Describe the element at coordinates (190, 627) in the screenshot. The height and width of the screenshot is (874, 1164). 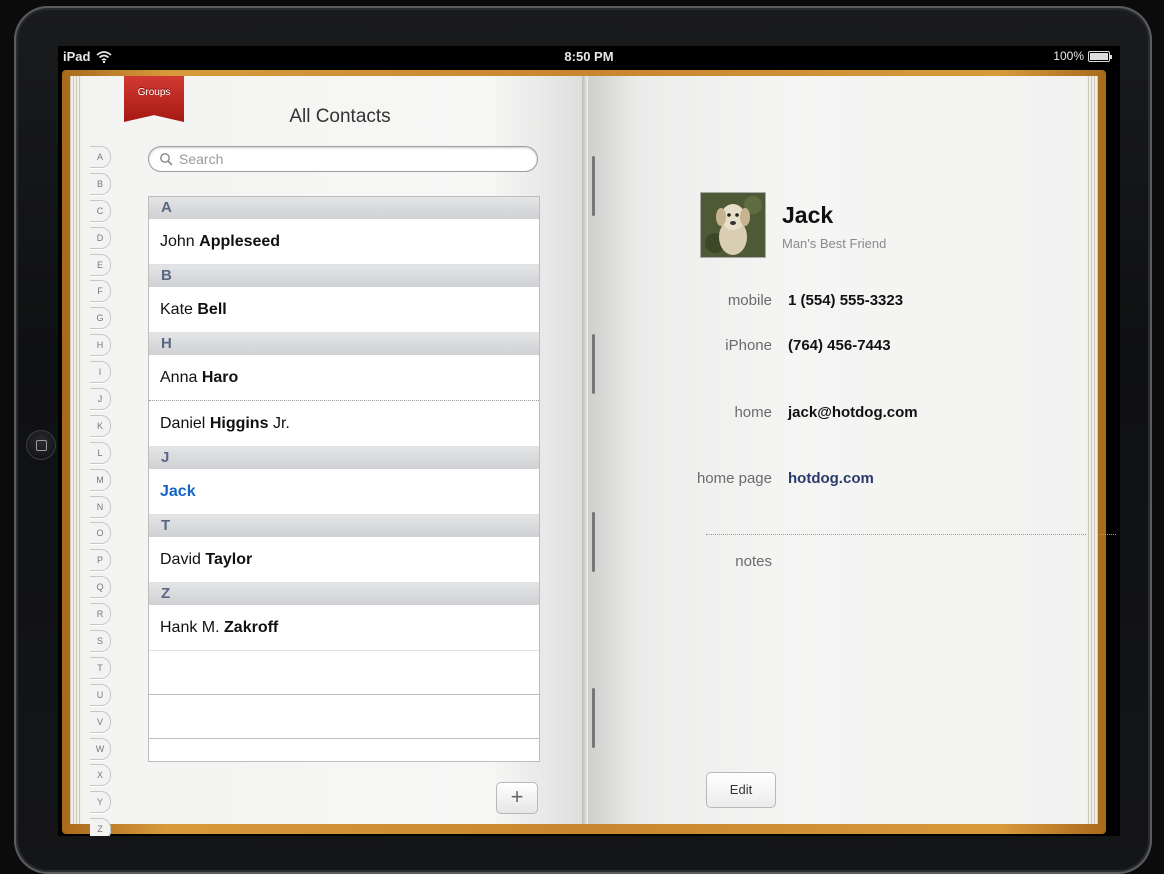
I see `contact-first-name: Hank M.` at that location.